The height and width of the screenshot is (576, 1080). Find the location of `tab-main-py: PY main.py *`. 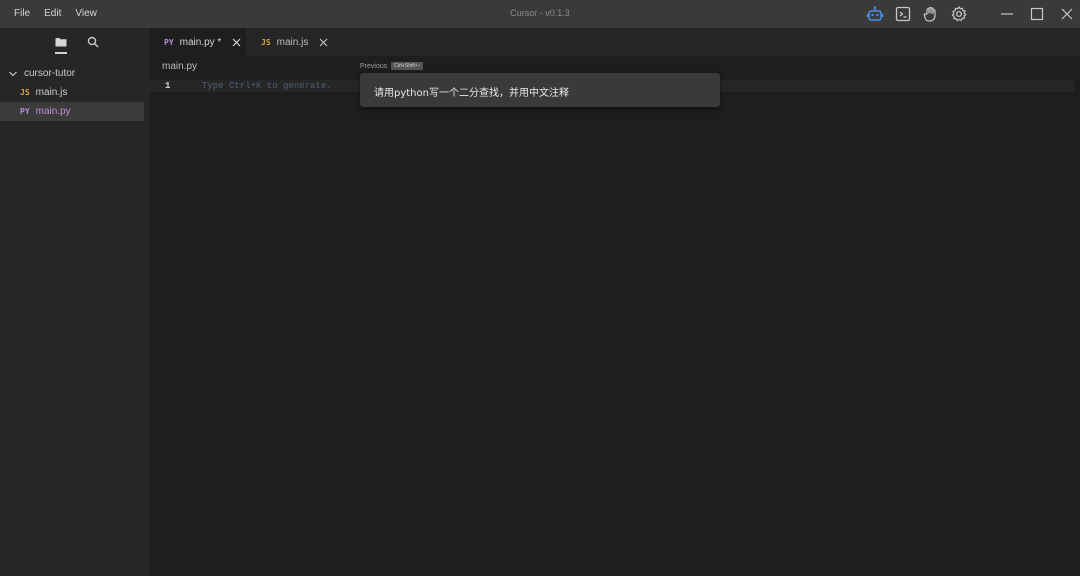

tab-main-py: PY main.py * is located at coordinates (198, 42).